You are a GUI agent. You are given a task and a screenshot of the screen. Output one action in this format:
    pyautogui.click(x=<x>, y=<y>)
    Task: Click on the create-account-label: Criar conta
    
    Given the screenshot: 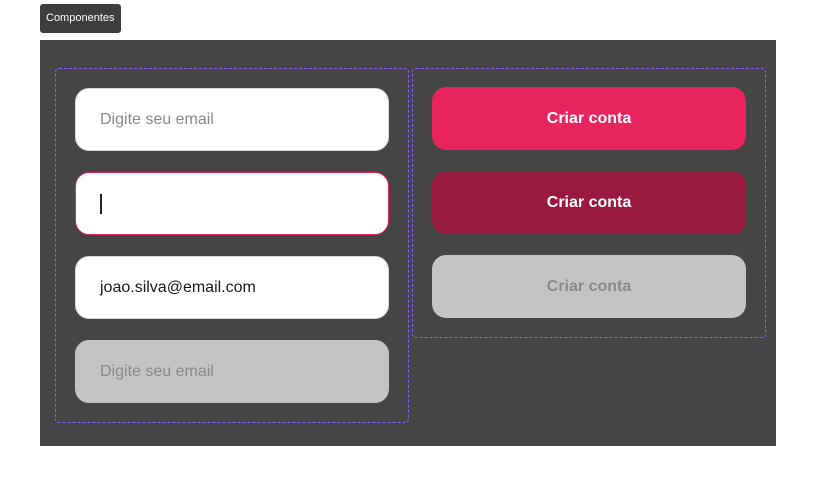 What is the action you would take?
    pyautogui.click(x=589, y=118)
    